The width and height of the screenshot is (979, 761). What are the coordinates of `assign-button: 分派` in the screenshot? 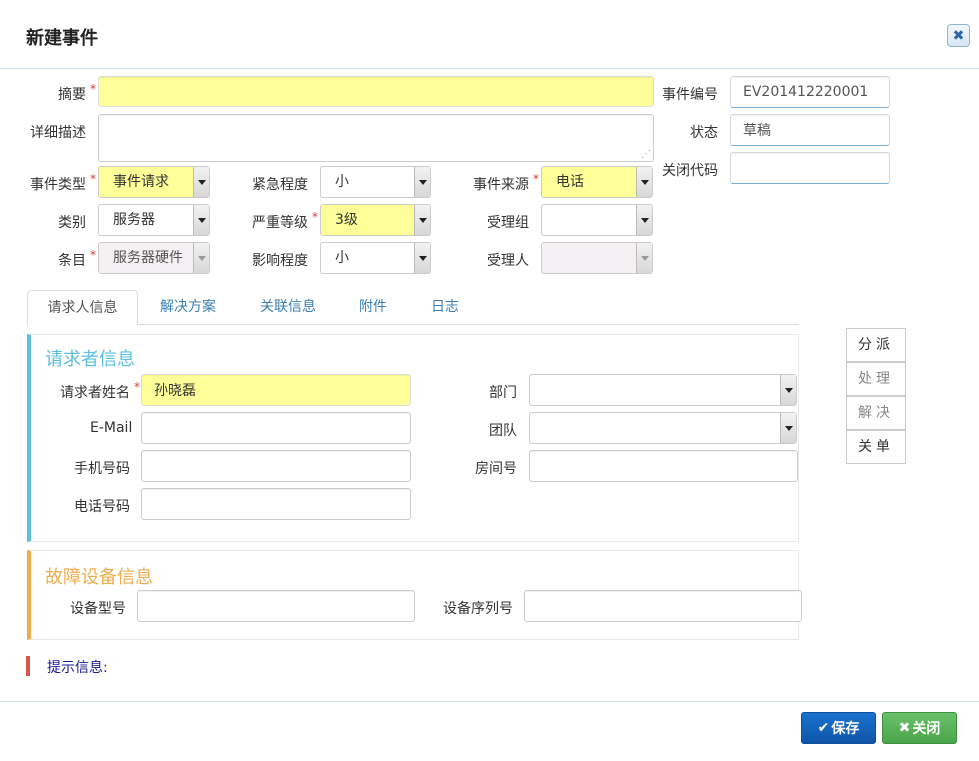 It's located at (876, 345).